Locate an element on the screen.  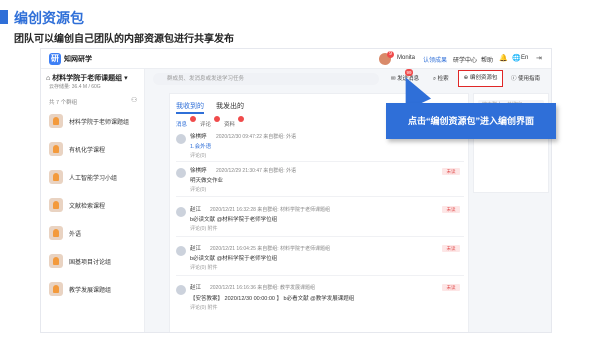
sidebar-group-item: 有机化学课程 is located at coordinates (93, 149).